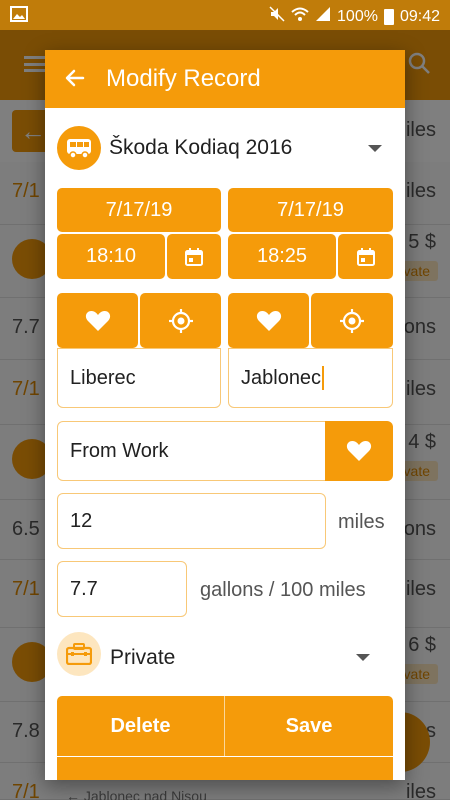 This screenshot has height=800, width=450. I want to click on save-button: Save, so click(309, 726).